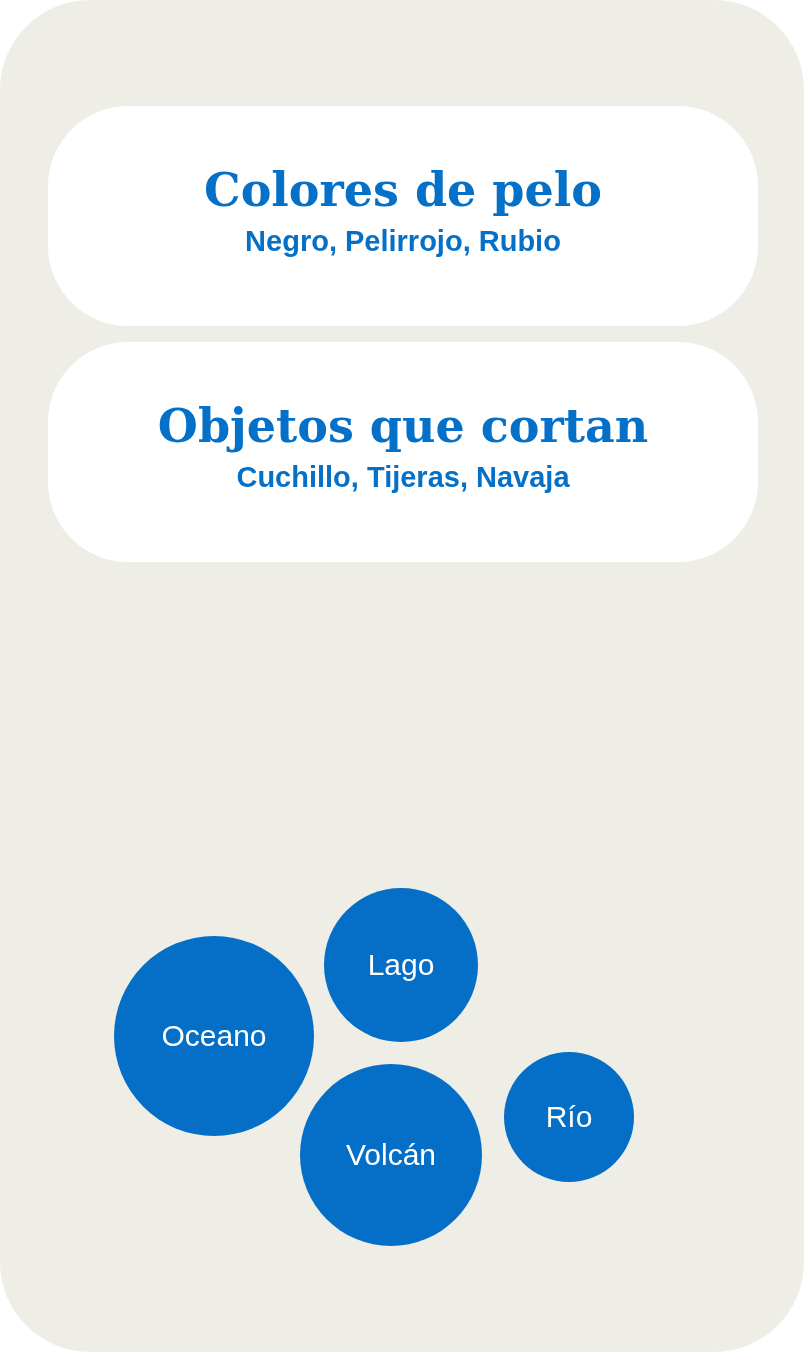 This screenshot has height=1352, width=804. I want to click on category-words: Negro, Pelirrojo, Rubio, so click(403, 241).